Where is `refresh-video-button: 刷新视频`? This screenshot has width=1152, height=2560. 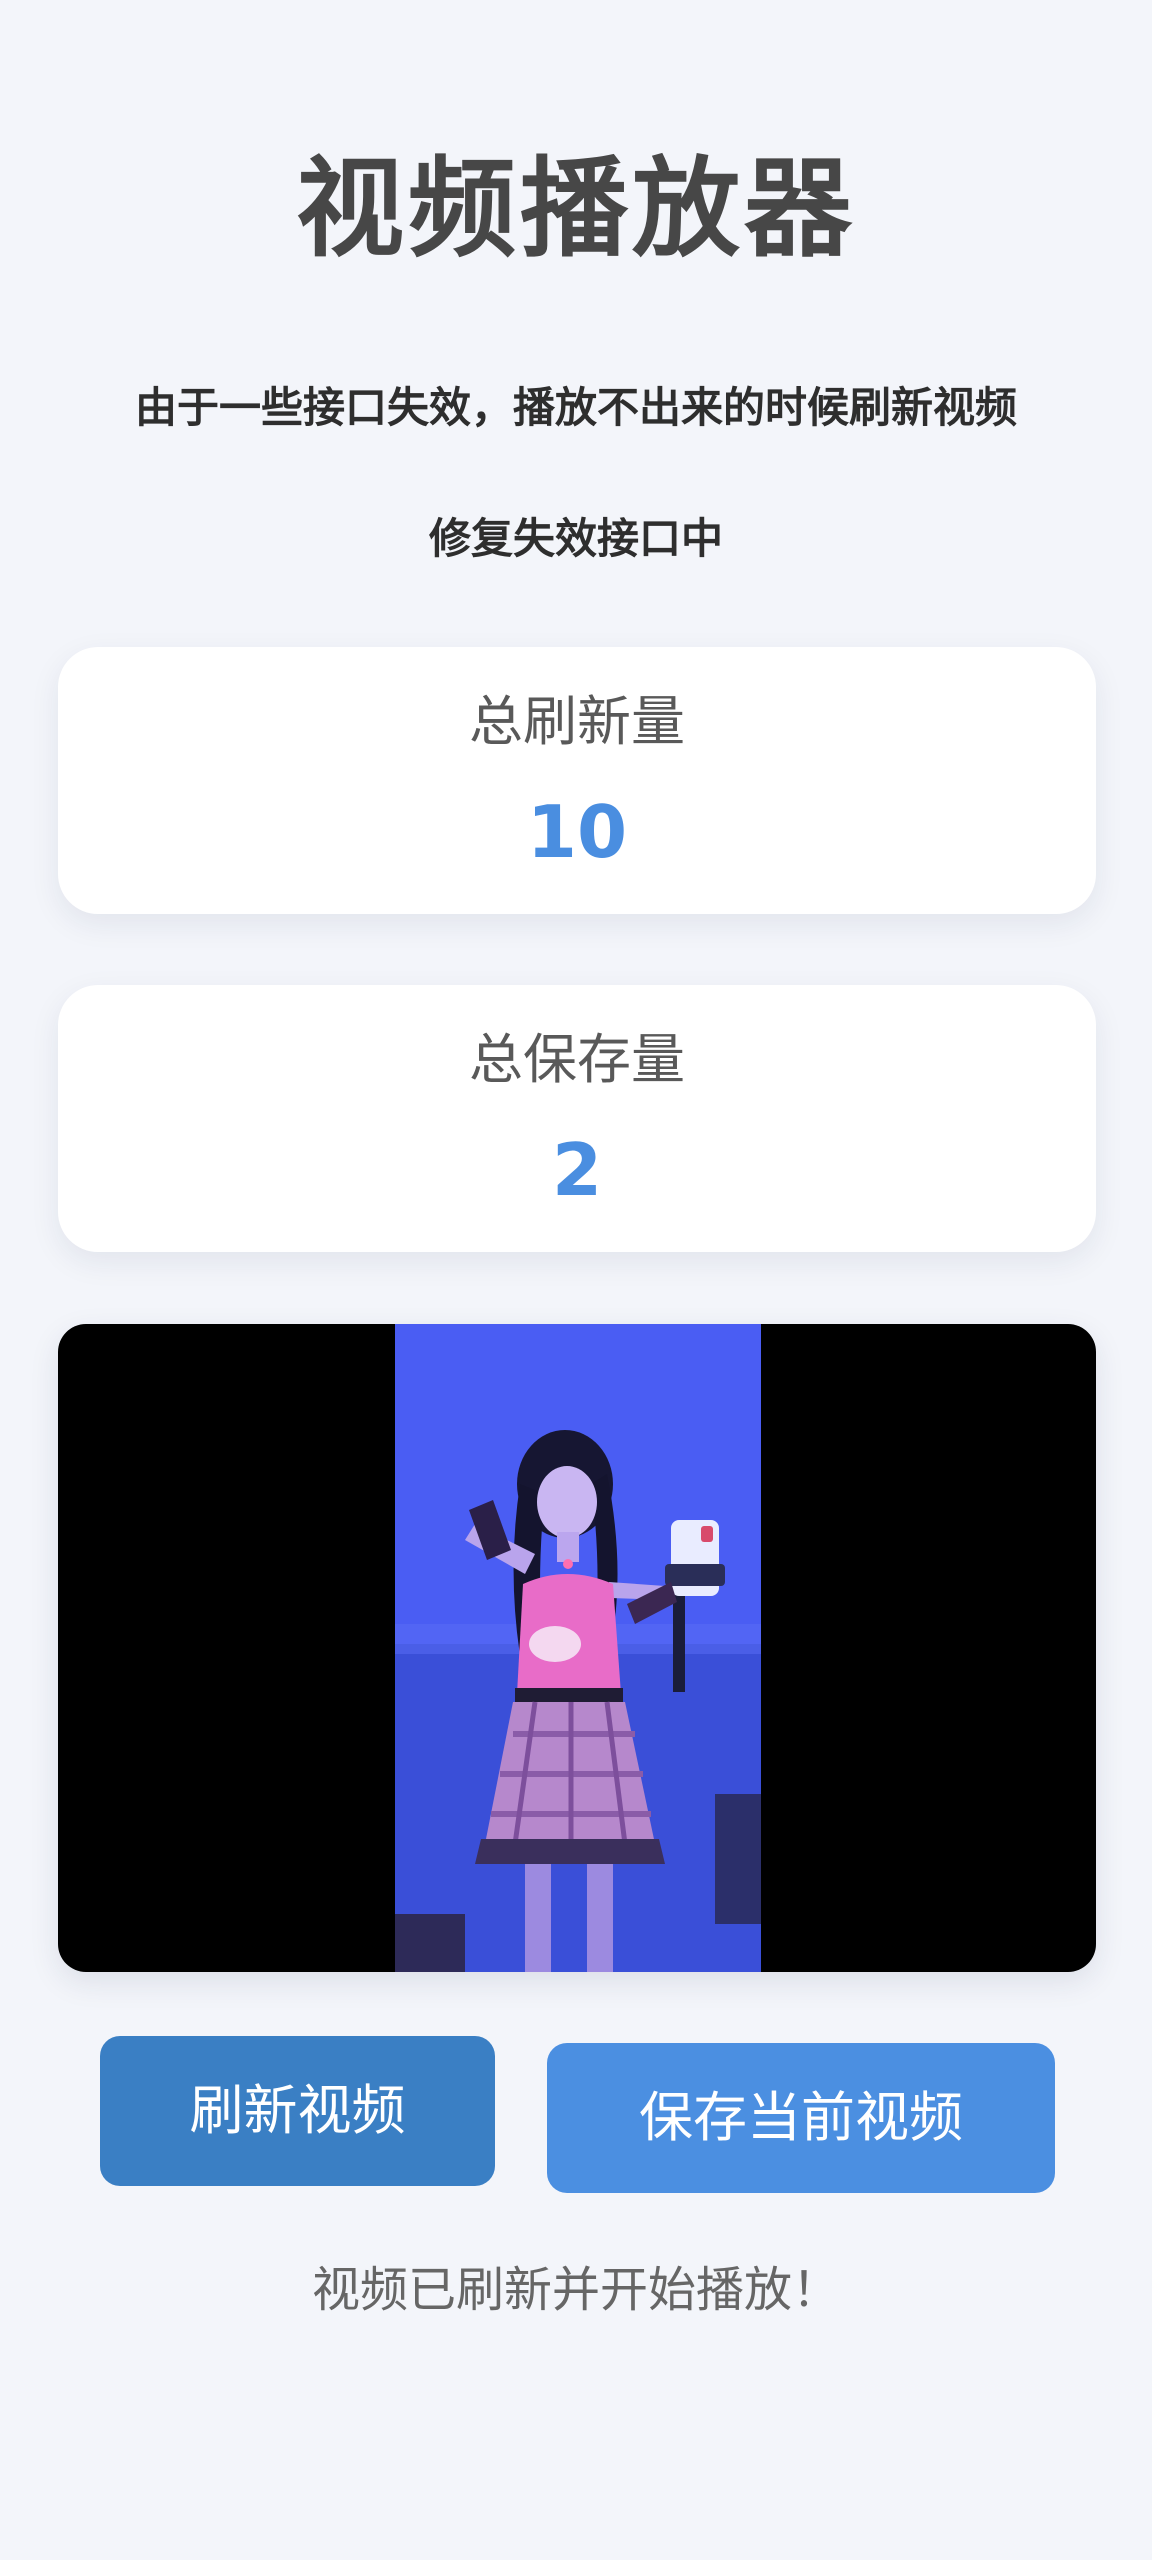
refresh-video-button: 刷新视频 is located at coordinates (297, 2111).